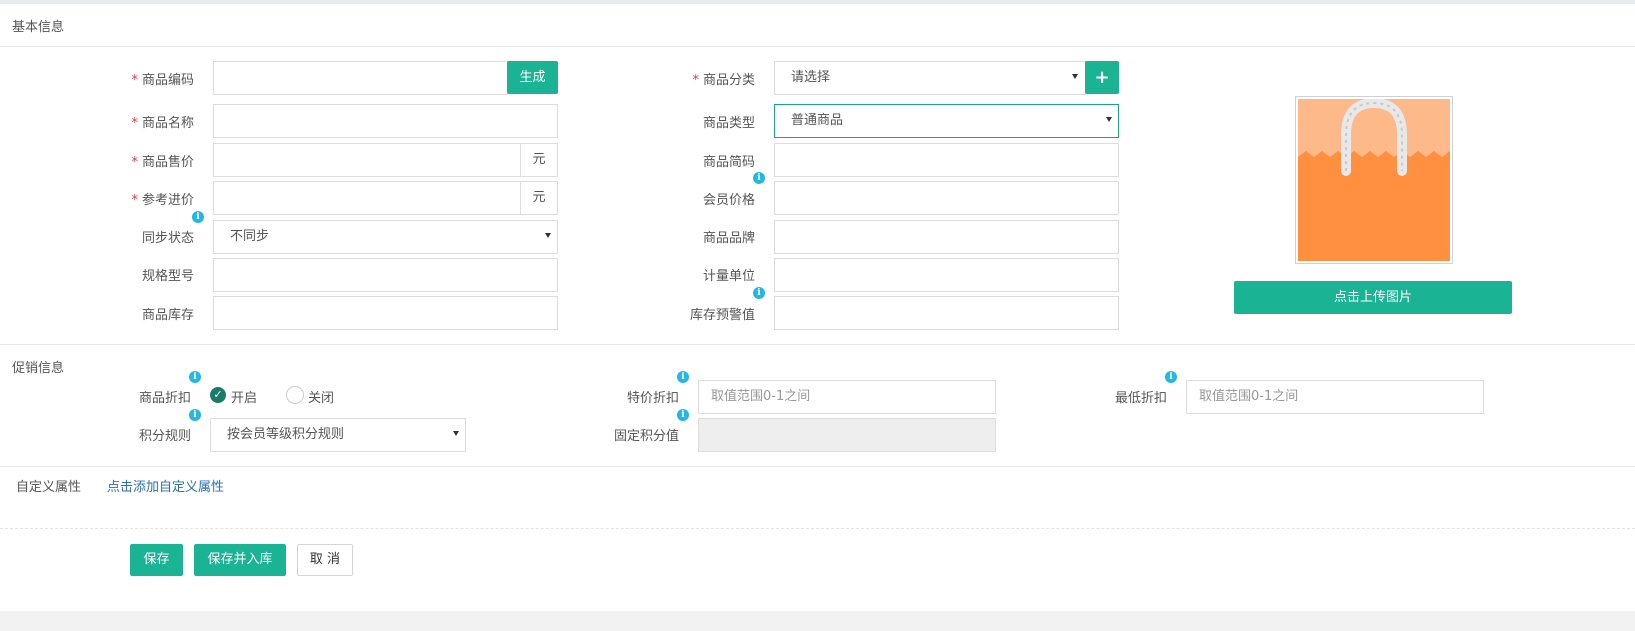 This screenshot has width=1635, height=631. Describe the element at coordinates (847, 435) in the screenshot. I see `fixed-points-input` at that location.